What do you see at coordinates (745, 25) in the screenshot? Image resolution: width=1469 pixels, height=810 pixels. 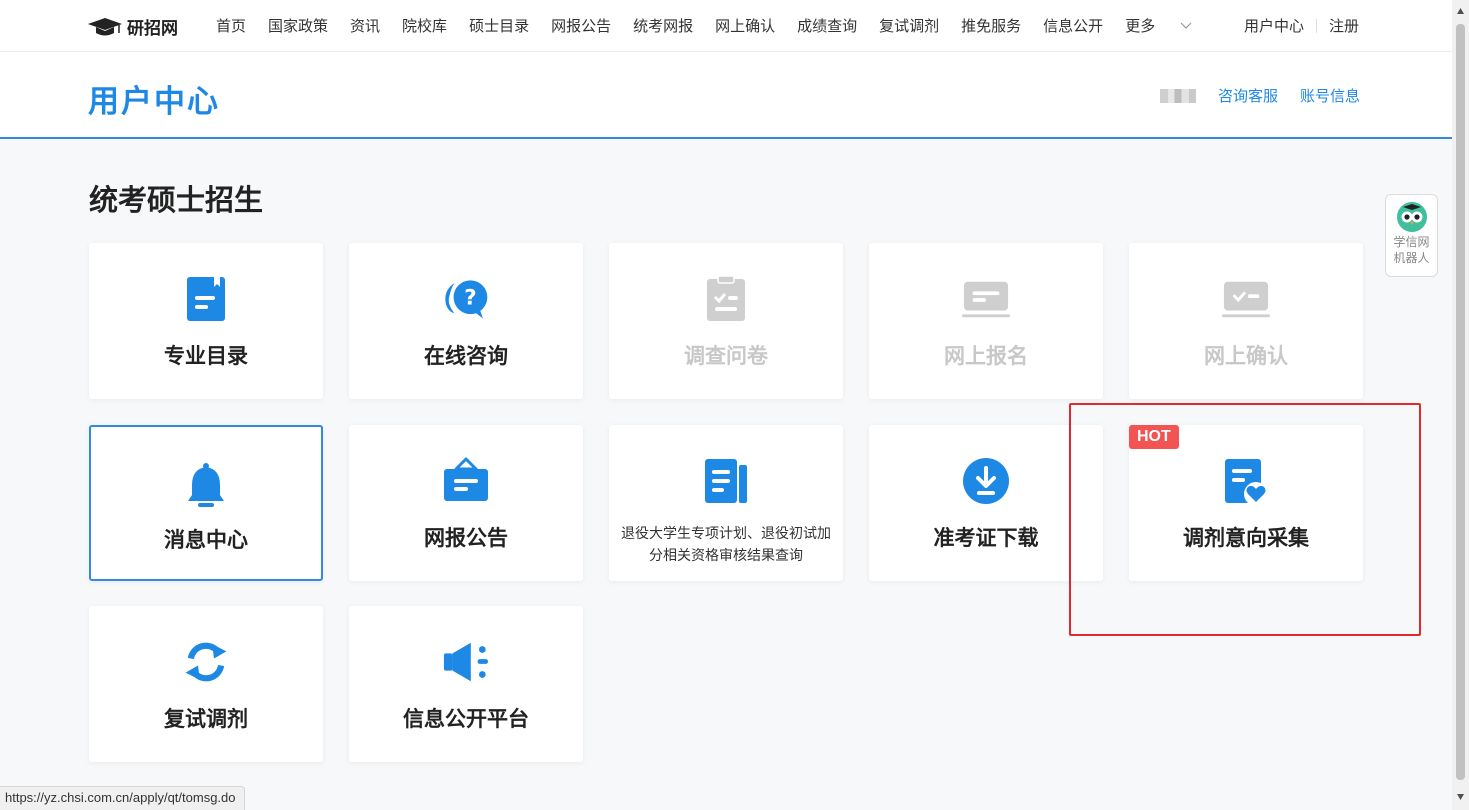 I see `nav-link-online-confirm: 网上确认` at bounding box center [745, 25].